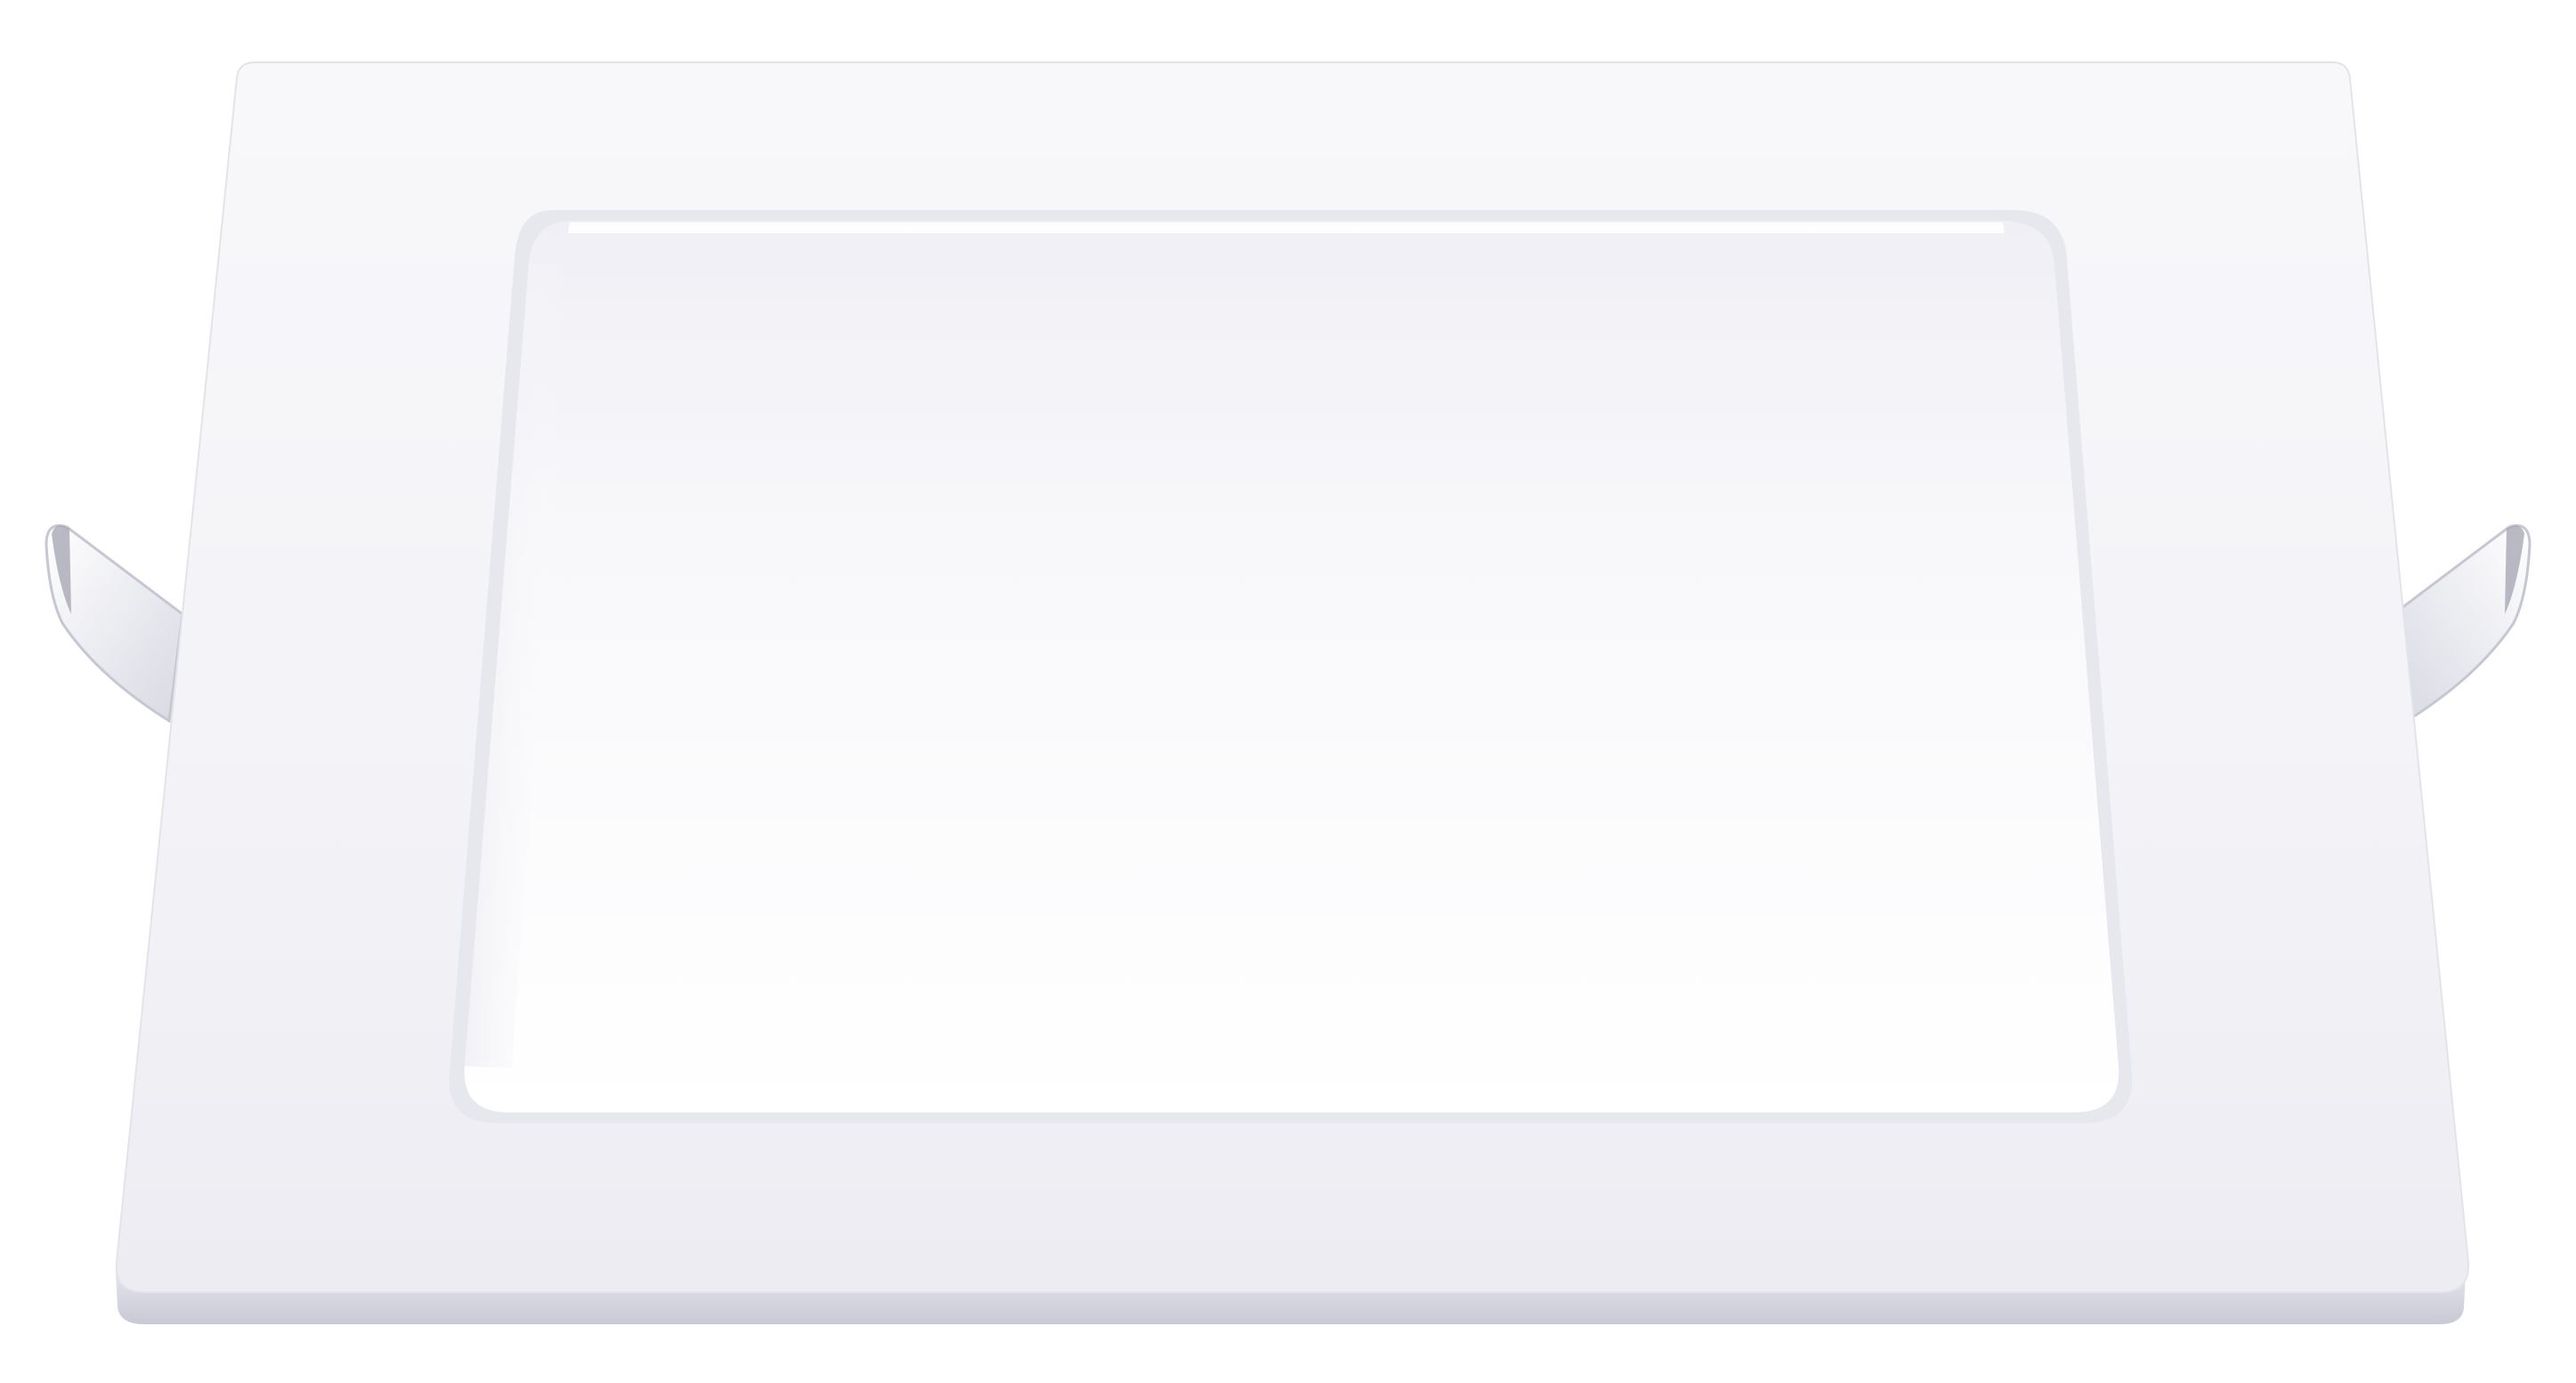  I want to click on left-spring-clip, so click(115, 624).